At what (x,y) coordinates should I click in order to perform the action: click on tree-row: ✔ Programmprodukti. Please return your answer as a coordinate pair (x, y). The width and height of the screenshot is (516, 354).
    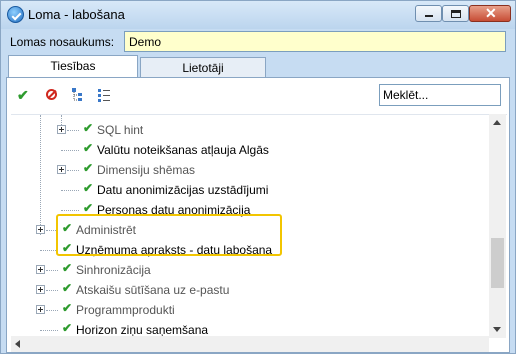
    Looking at the image, I should click on (251, 310).